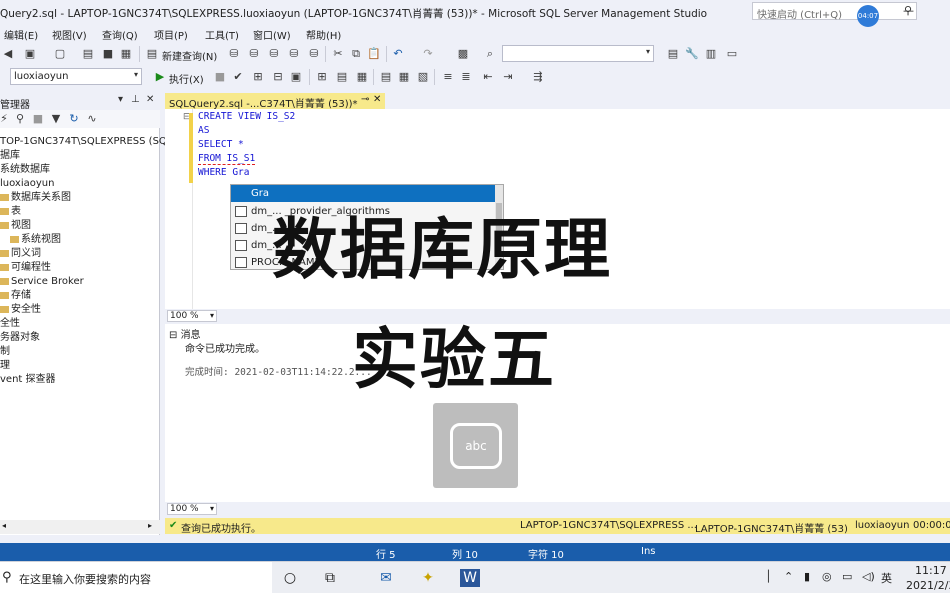  Describe the element at coordinates (423, 77) in the screenshot. I see `results-file-icon: ▧` at that location.